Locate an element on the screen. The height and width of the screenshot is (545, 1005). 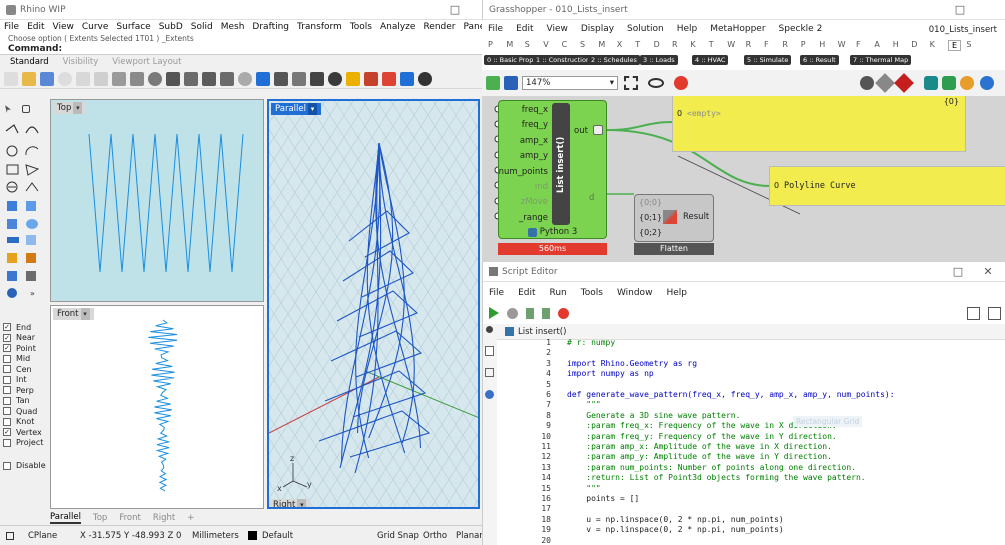
front-viewport: Front ▾ is located at coordinates (157, 407).